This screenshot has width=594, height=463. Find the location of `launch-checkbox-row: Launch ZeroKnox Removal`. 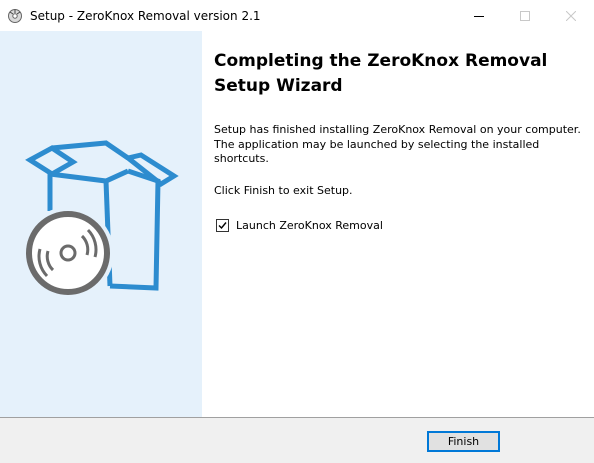

launch-checkbox-row: Launch ZeroKnox Removal is located at coordinates (299, 225).